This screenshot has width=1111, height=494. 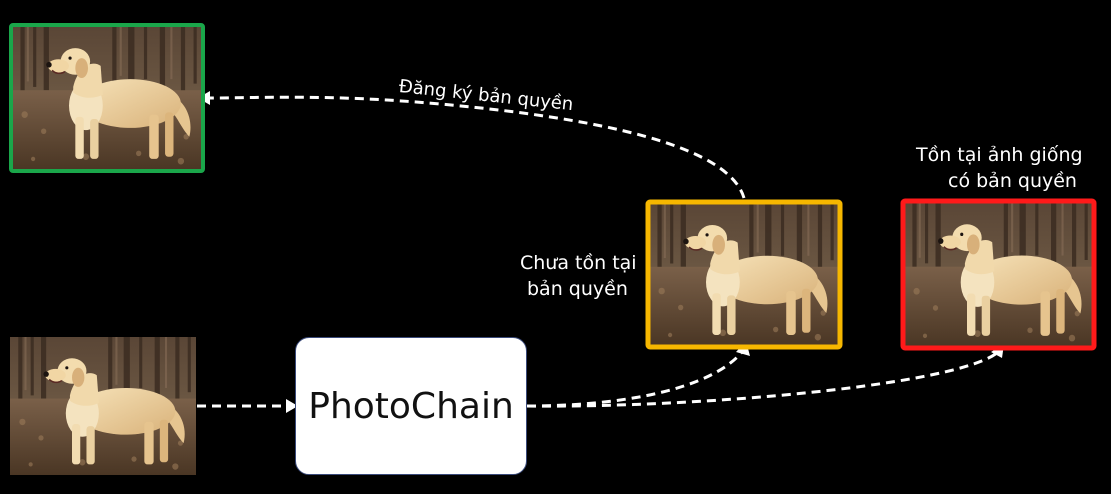 What do you see at coordinates (1012, 181) in the screenshot?
I see `duplicate-label-line2: có bản quyền` at bounding box center [1012, 181].